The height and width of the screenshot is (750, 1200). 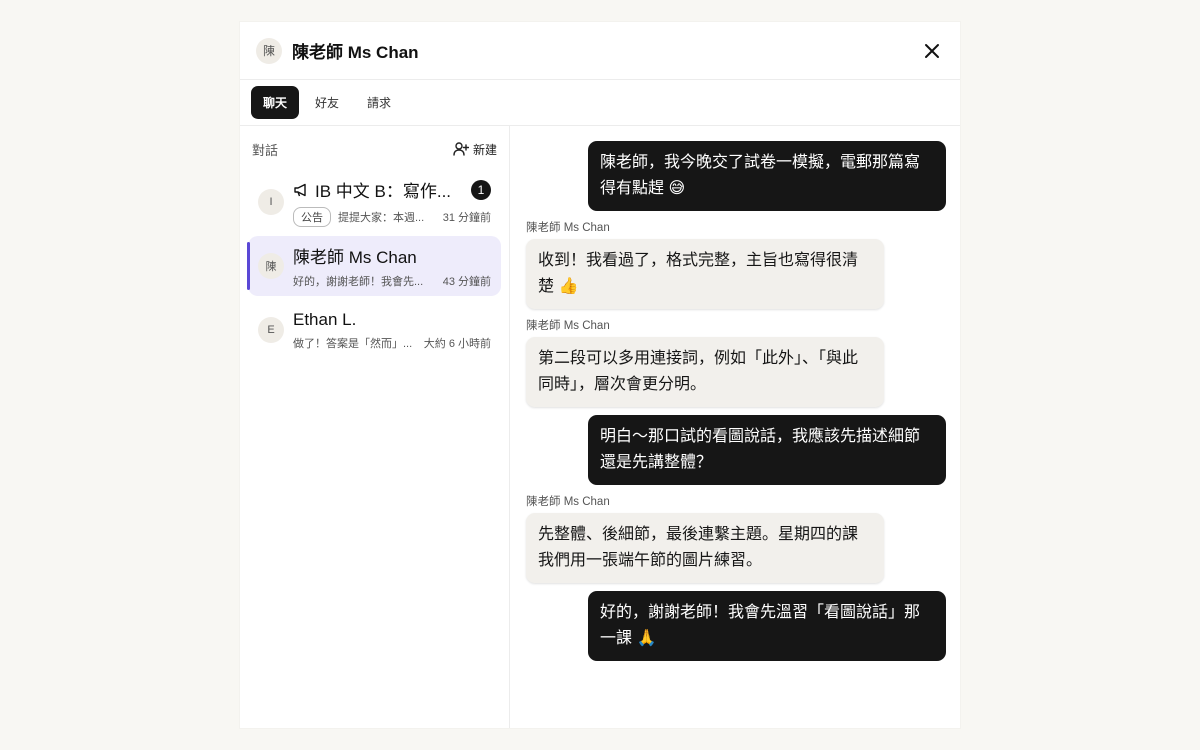 I want to click on announcement-tag: 公告, so click(x=312, y=217).